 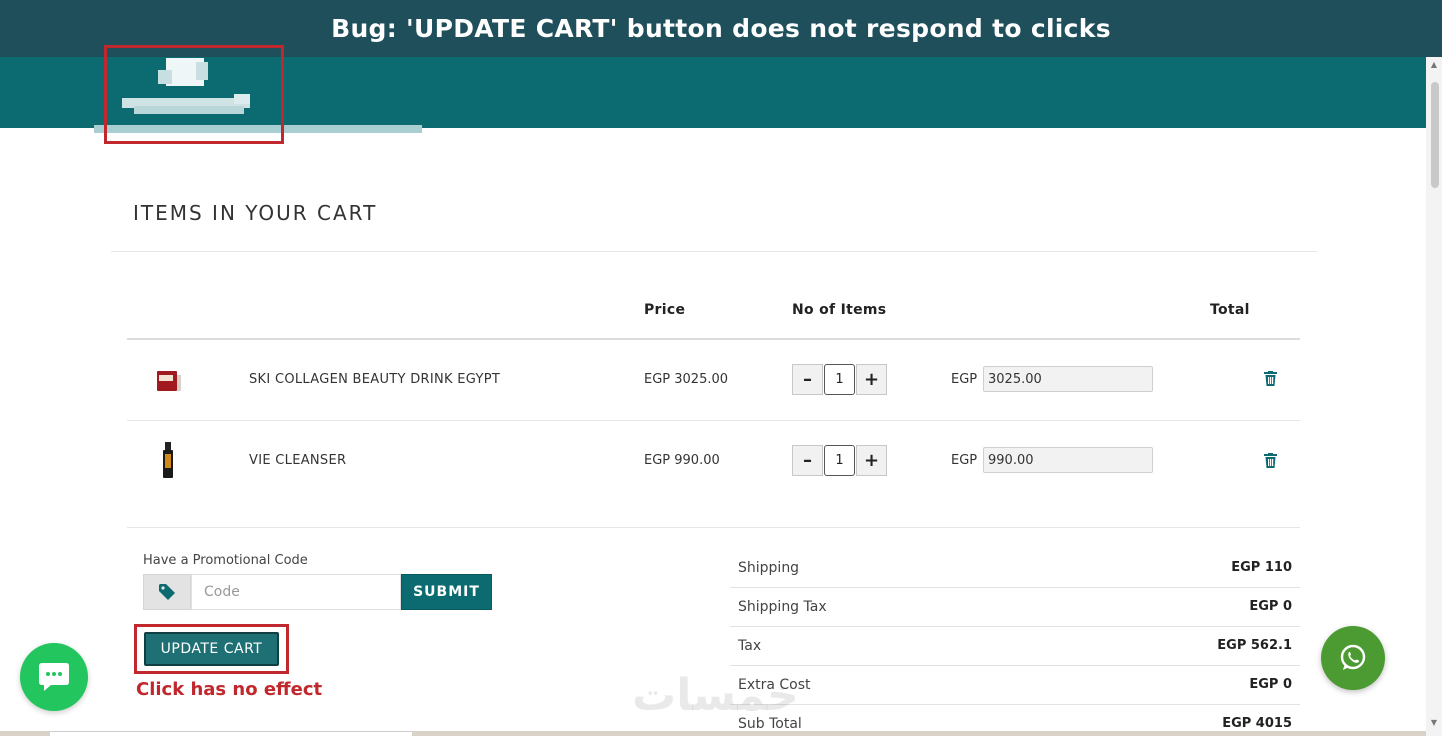 What do you see at coordinates (1015, 646) in the screenshot?
I see `summary-row-tax: Tax EGP 562.1` at bounding box center [1015, 646].